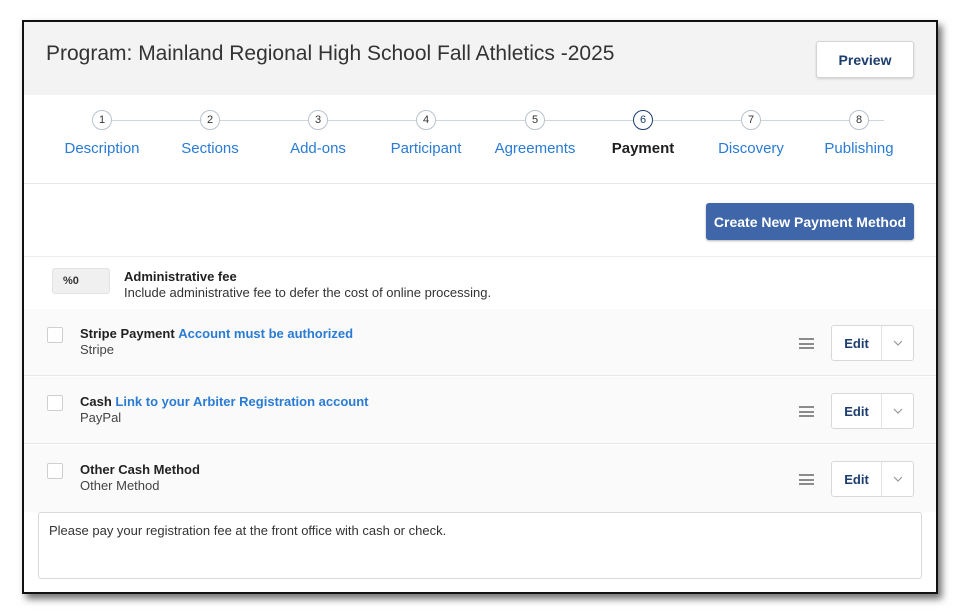 This screenshot has width=960, height=614. Describe the element at coordinates (120, 485) in the screenshot. I see `method-provider: Other Method` at that location.